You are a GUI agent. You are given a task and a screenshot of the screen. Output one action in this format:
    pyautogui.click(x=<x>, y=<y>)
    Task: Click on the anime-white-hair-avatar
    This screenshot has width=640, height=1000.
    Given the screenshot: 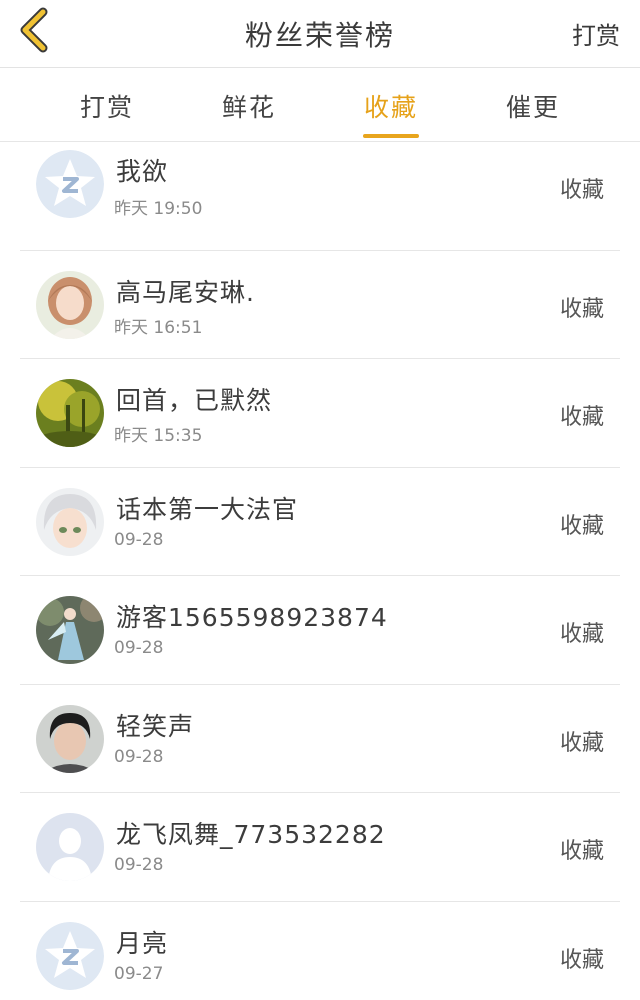 What is the action you would take?
    pyautogui.click(x=70, y=521)
    